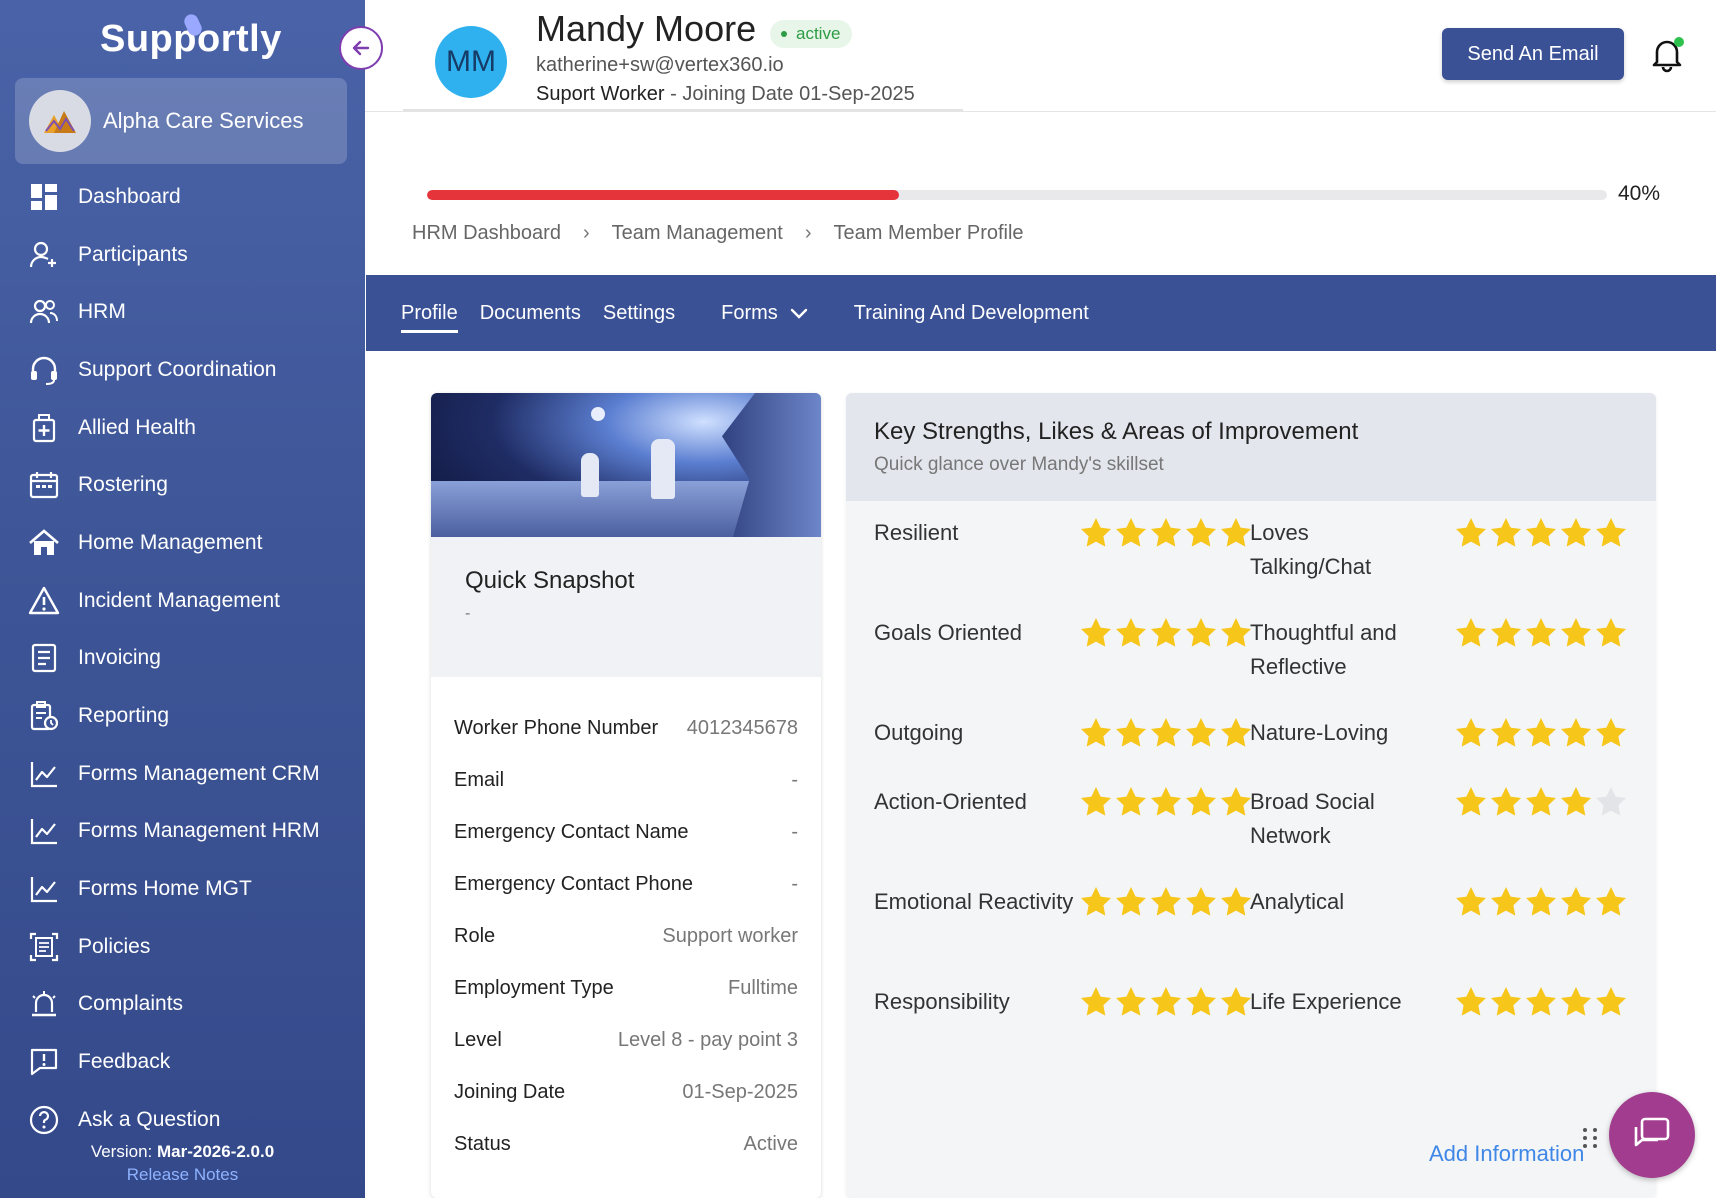 The height and width of the screenshot is (1198, 1716). Describe the element at coordinates (697, 233) in the screenshot. I see `breadcrumb-team-management: Team Management` at that location.